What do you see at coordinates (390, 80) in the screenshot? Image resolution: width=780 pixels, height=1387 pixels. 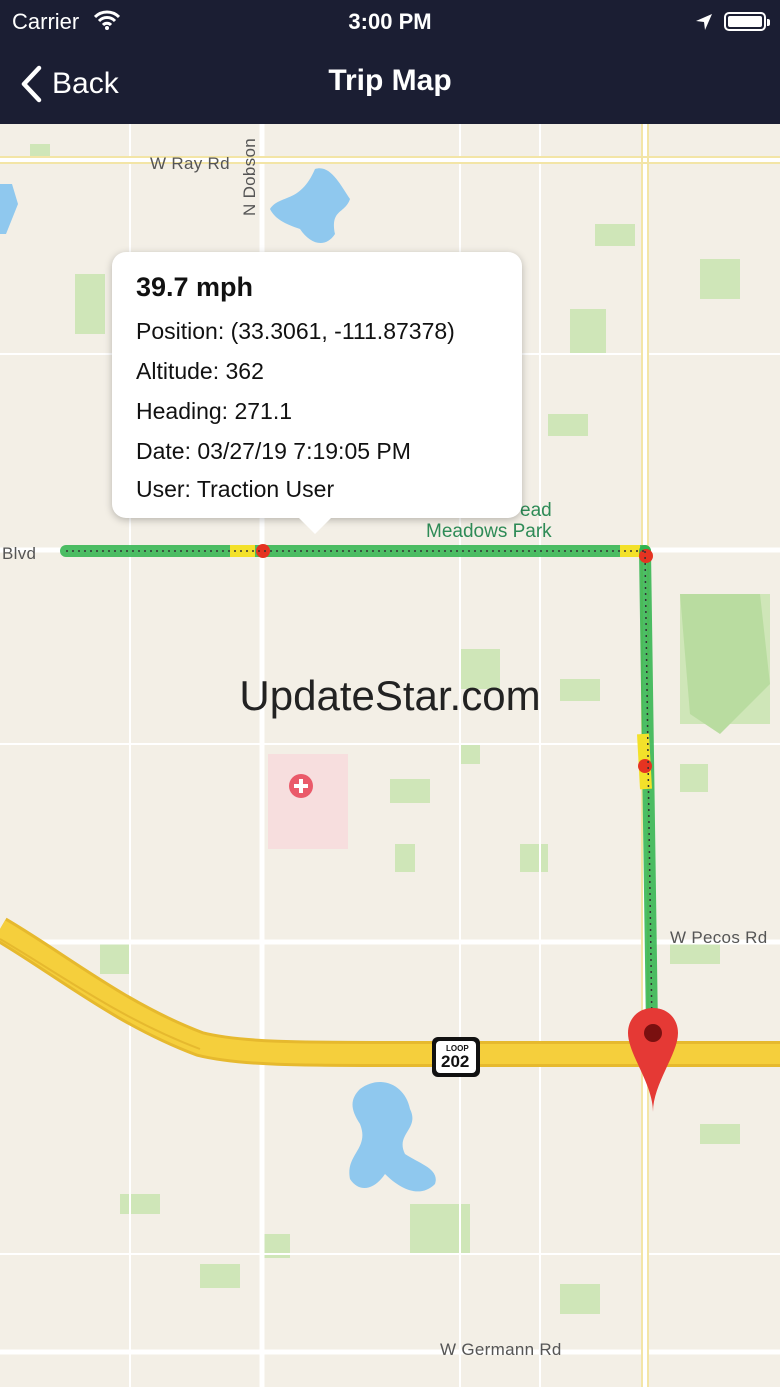 I see `page-title: Trip Map` at bounding box center [390, 80].